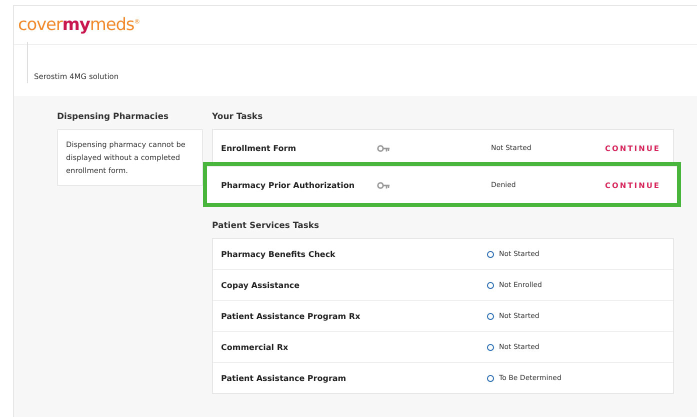 The width and height of the screenshot is (697, 417). What do you see at coordinates (259, 148) in the screenshot?
I see `task-name: Enrollment Form` at bounding box center [259, 148].